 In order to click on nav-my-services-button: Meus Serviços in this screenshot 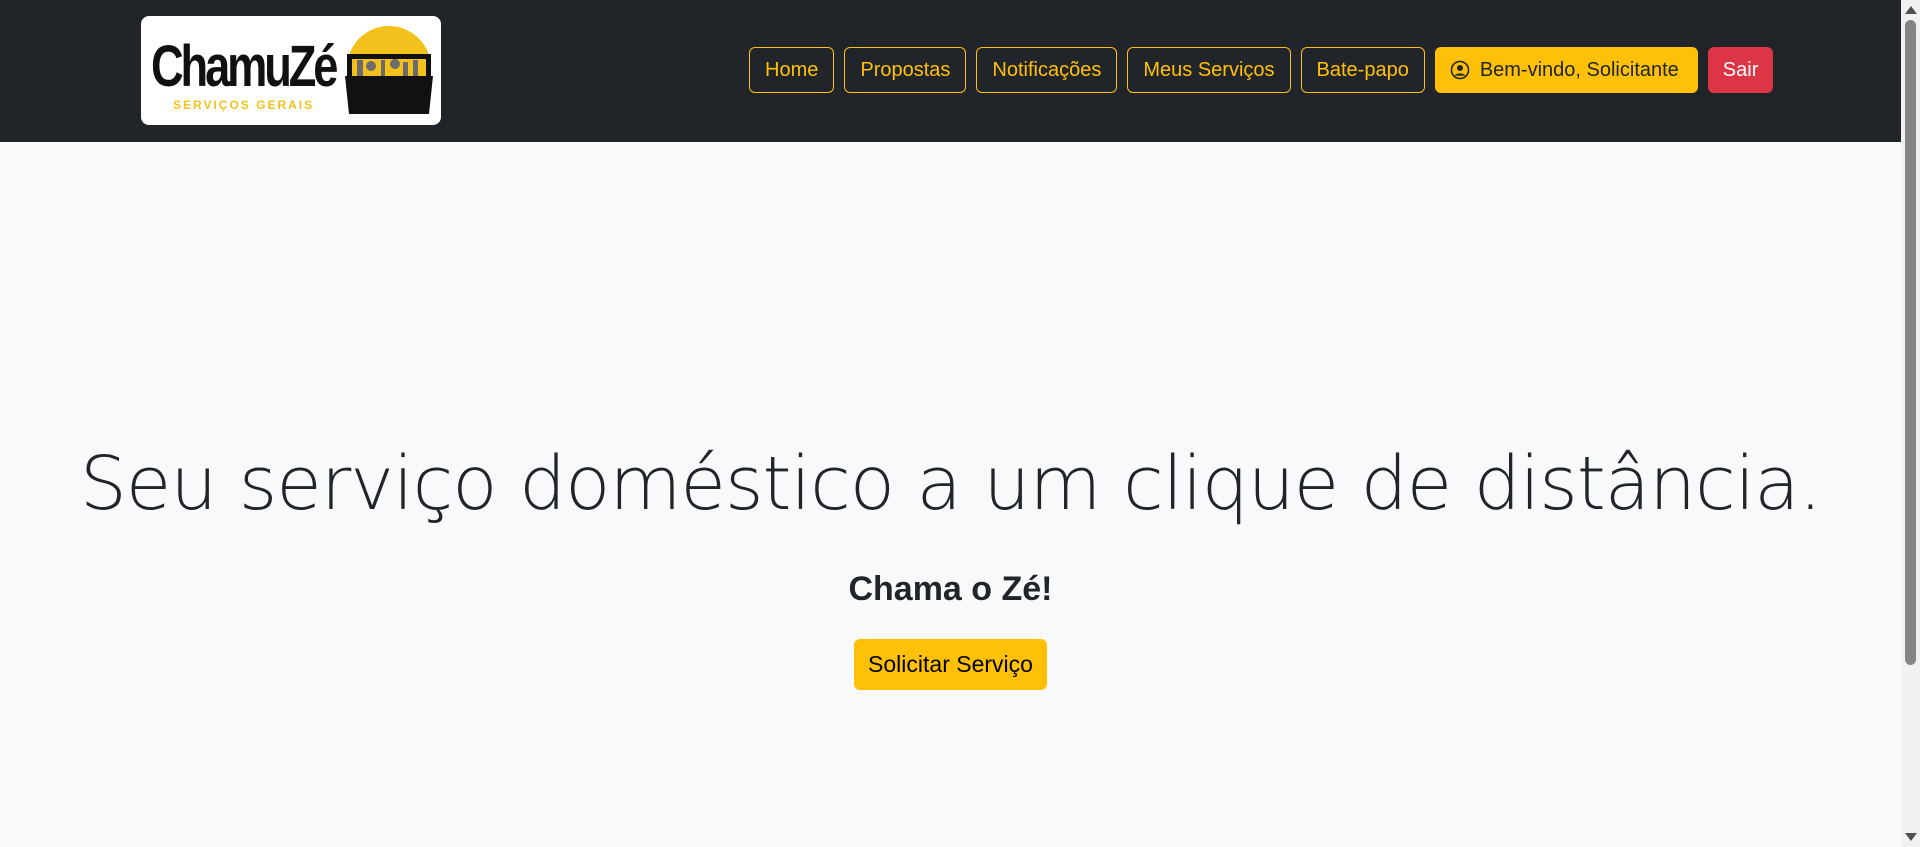, I will do `click(1209, 70)`.